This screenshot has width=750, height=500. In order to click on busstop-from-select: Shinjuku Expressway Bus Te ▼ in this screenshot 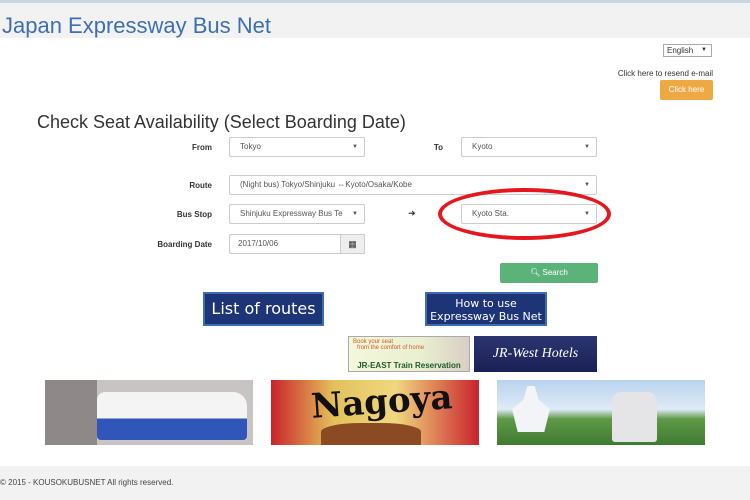, I will do `click(297, 214)`.